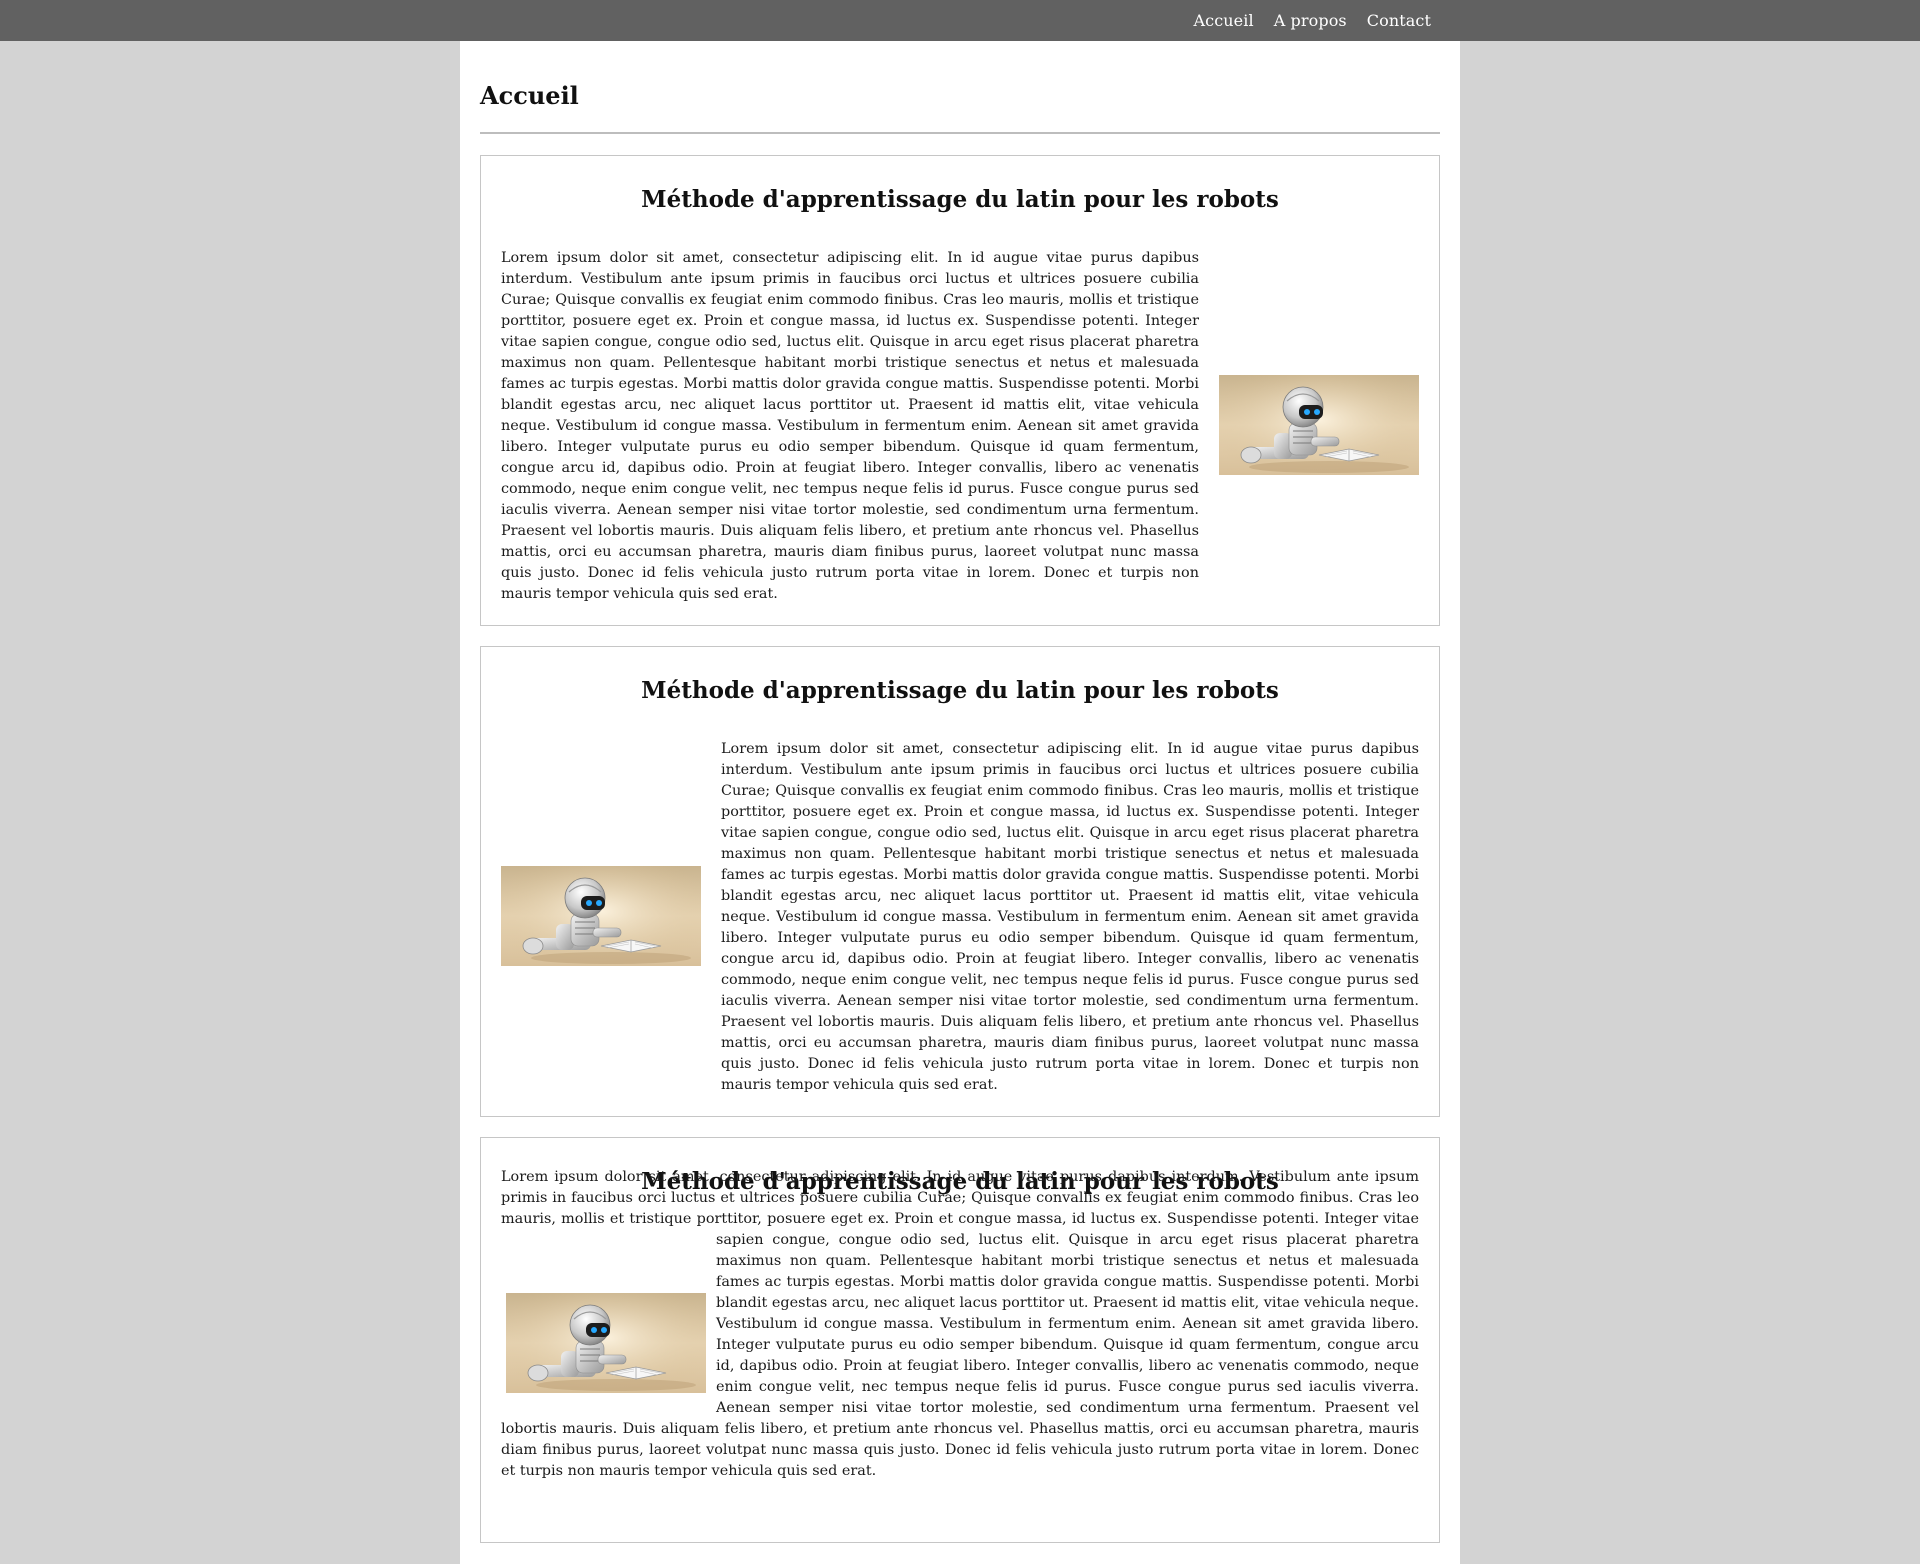  I want to click on title-divider, so click(960, 133).